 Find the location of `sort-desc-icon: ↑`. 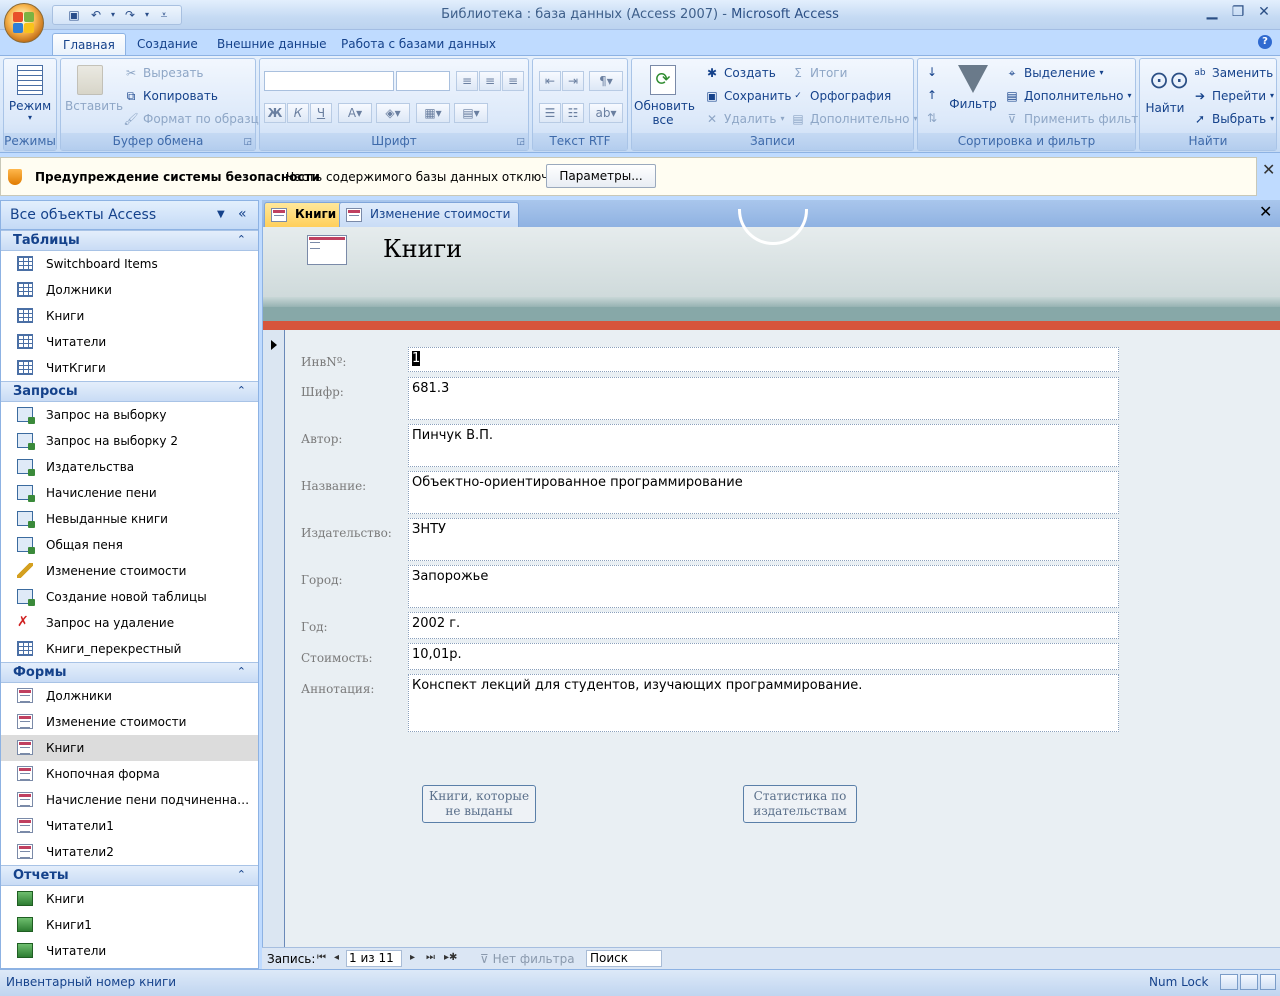

sort-desc-icon: ↑ is located at coordinates (932, 96).